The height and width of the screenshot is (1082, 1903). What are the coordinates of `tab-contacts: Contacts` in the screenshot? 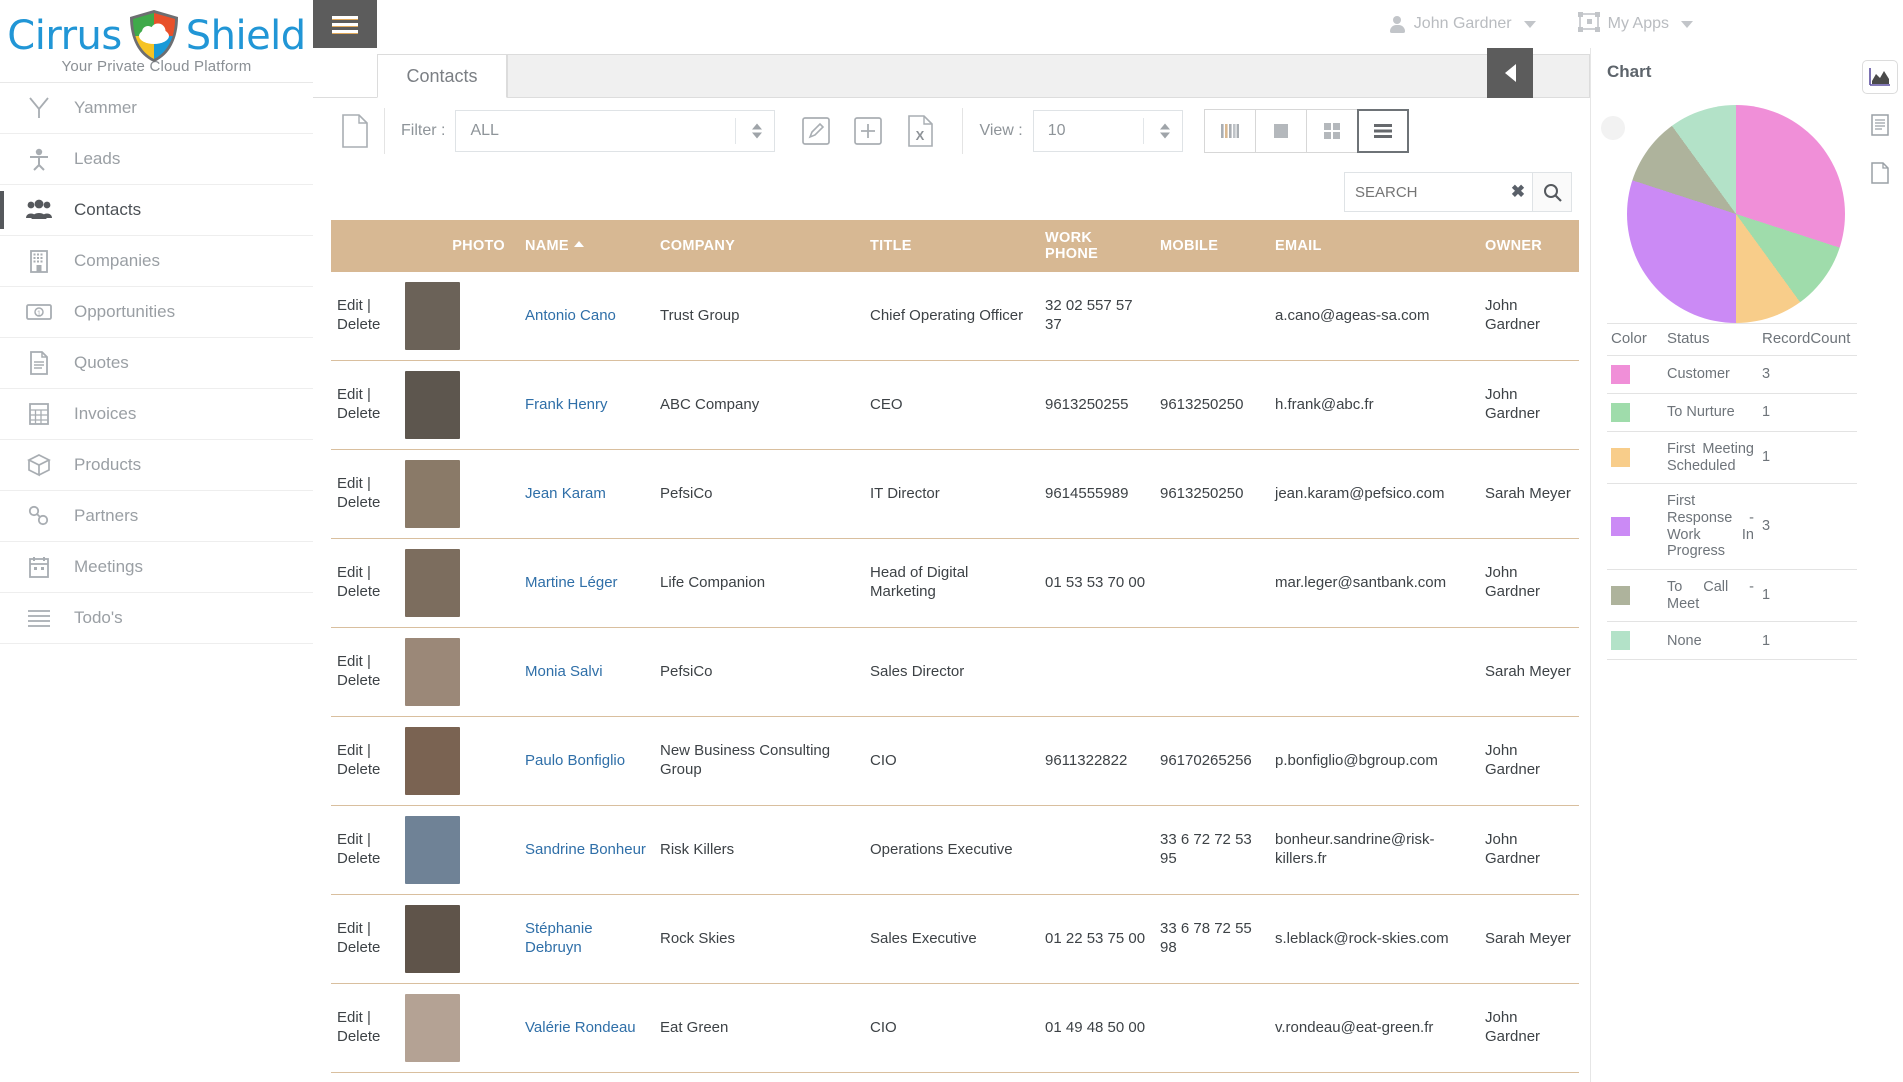 It's located at (442, 76).